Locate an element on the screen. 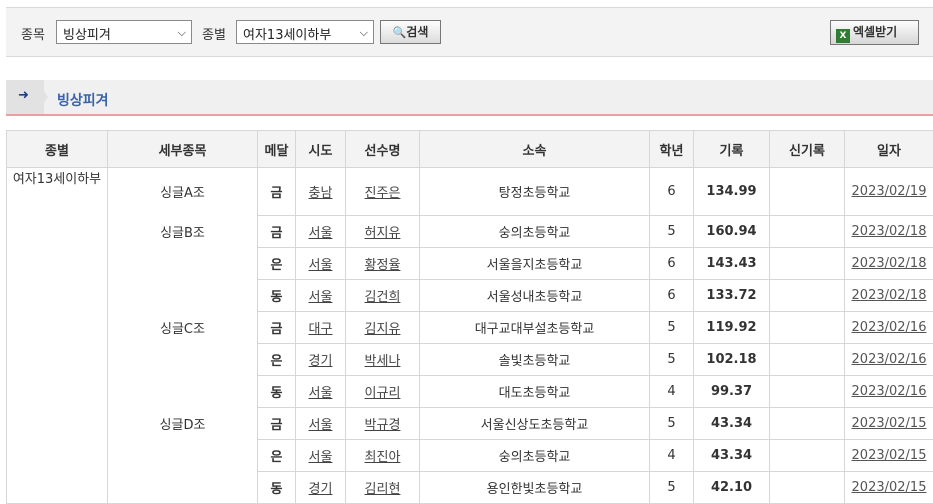 Image resolution: width=933 pixels, height=504 pixels. cell-record: 133.72 is located at coordinates (732, 295).